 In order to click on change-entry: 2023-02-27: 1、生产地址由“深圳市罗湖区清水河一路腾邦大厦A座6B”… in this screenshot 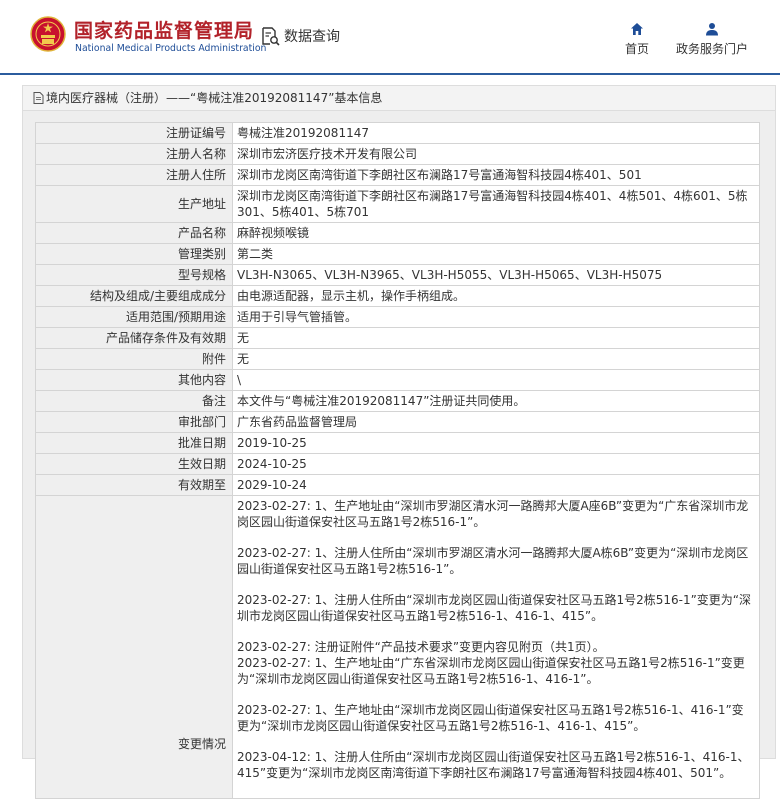, I will do `click(493, 514)`.